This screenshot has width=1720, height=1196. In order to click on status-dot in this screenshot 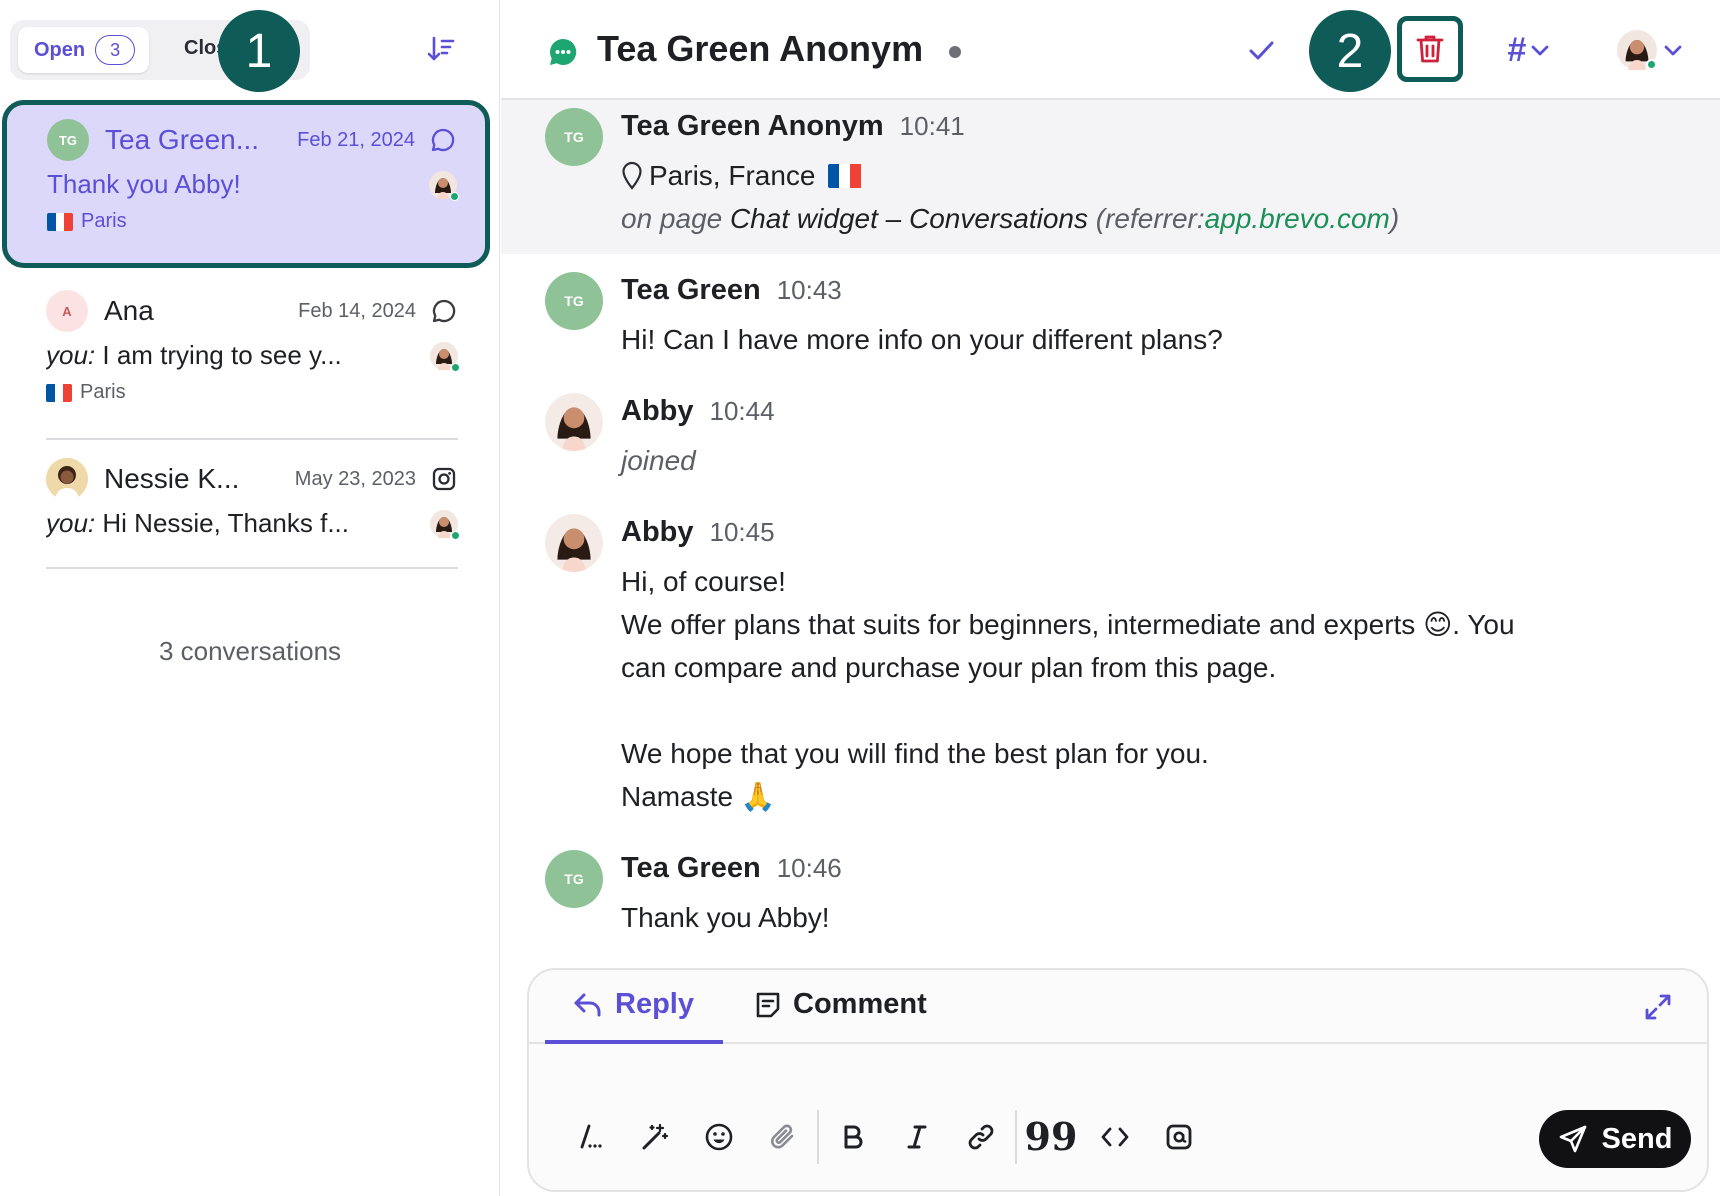, I will do `click(955, 52)`.